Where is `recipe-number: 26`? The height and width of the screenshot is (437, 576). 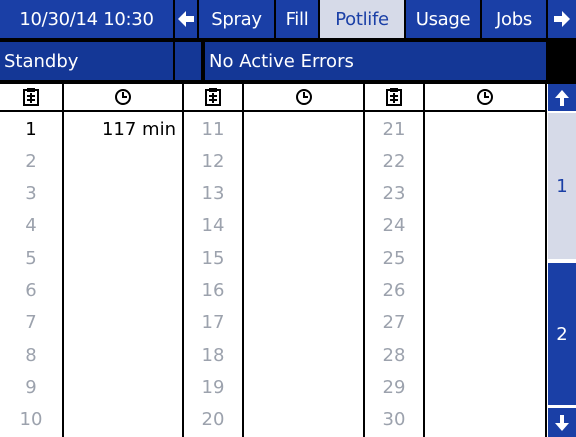
recipe-number: 26 is located at coordinates (394, 291).